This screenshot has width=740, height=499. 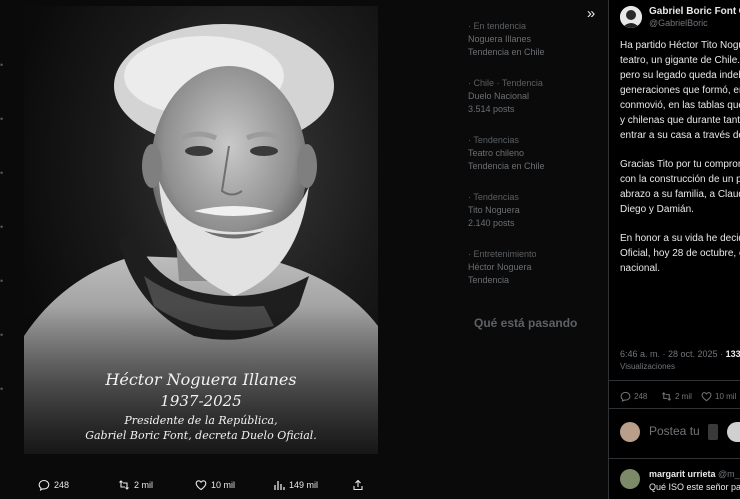 I want to click on reply-submit-button, so click(x=733, y=432).